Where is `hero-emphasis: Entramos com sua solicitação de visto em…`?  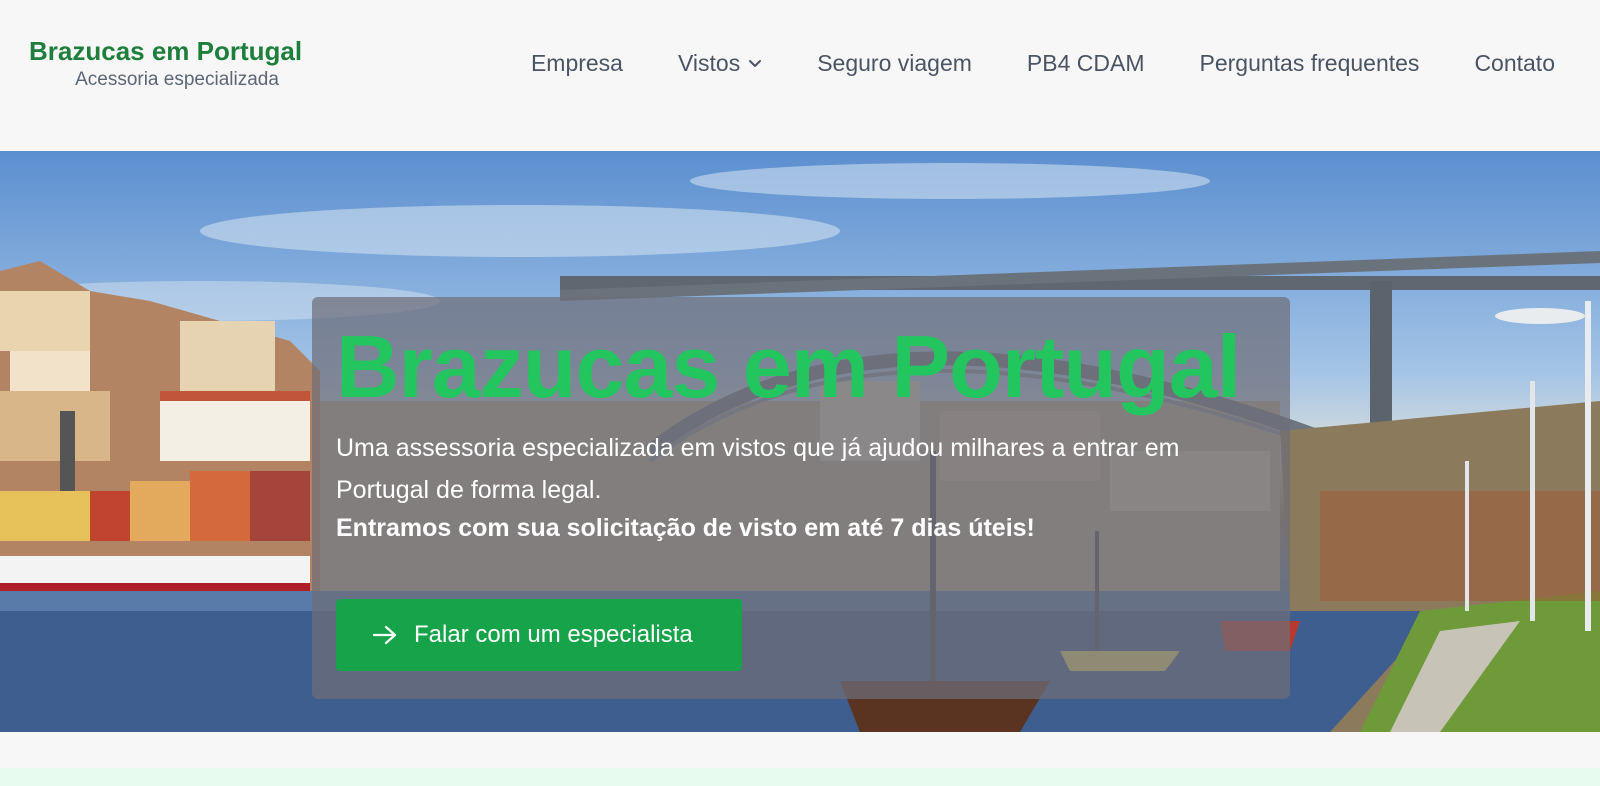 hero-emphasis: Entramos com sua solicitação de visto em… is located at coordinates (685, 528).